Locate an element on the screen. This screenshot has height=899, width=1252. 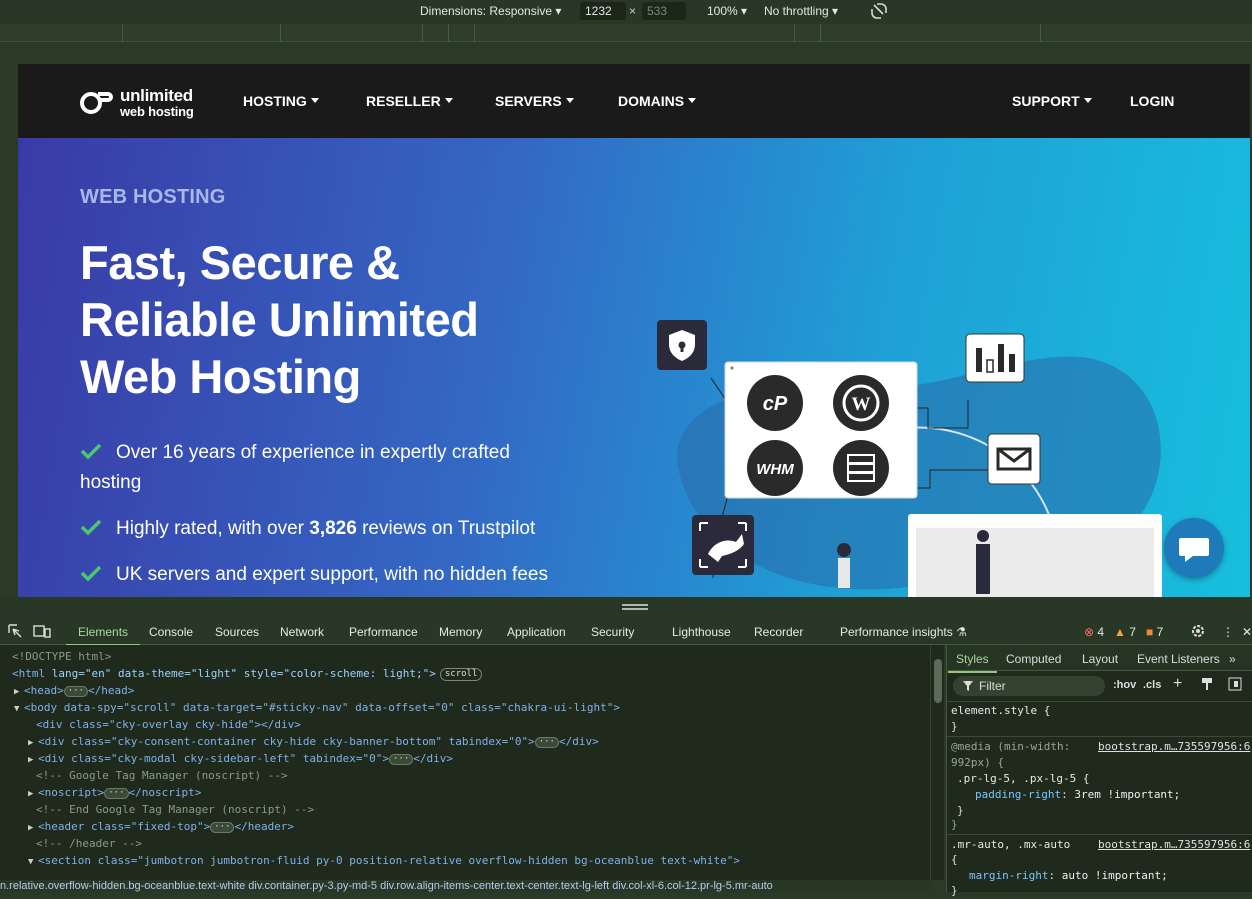
drag-handle-icon is located at coordinates (635, 607).